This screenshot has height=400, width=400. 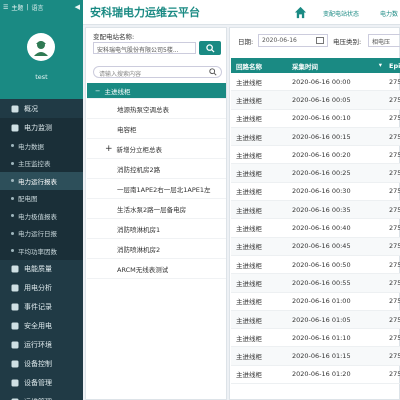 What do you see at coordinates (315, 210) in the screenshot?
I see `table-row: 主进线柜 2020-06-16 00:35 275` at bounding box center [315, 210].